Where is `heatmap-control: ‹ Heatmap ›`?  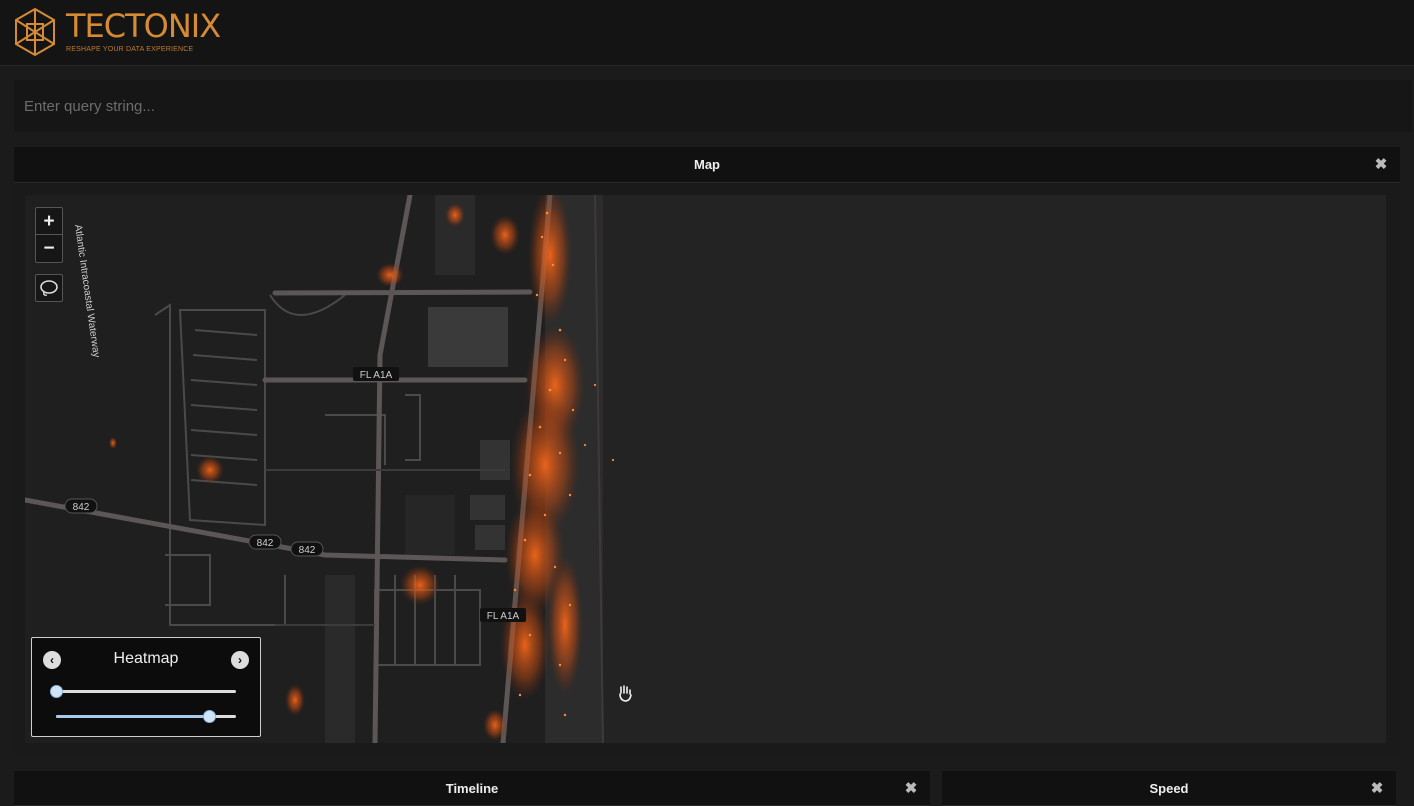 heatmap-control: ‹ Heatmap › is located at coordinates (146, 687).